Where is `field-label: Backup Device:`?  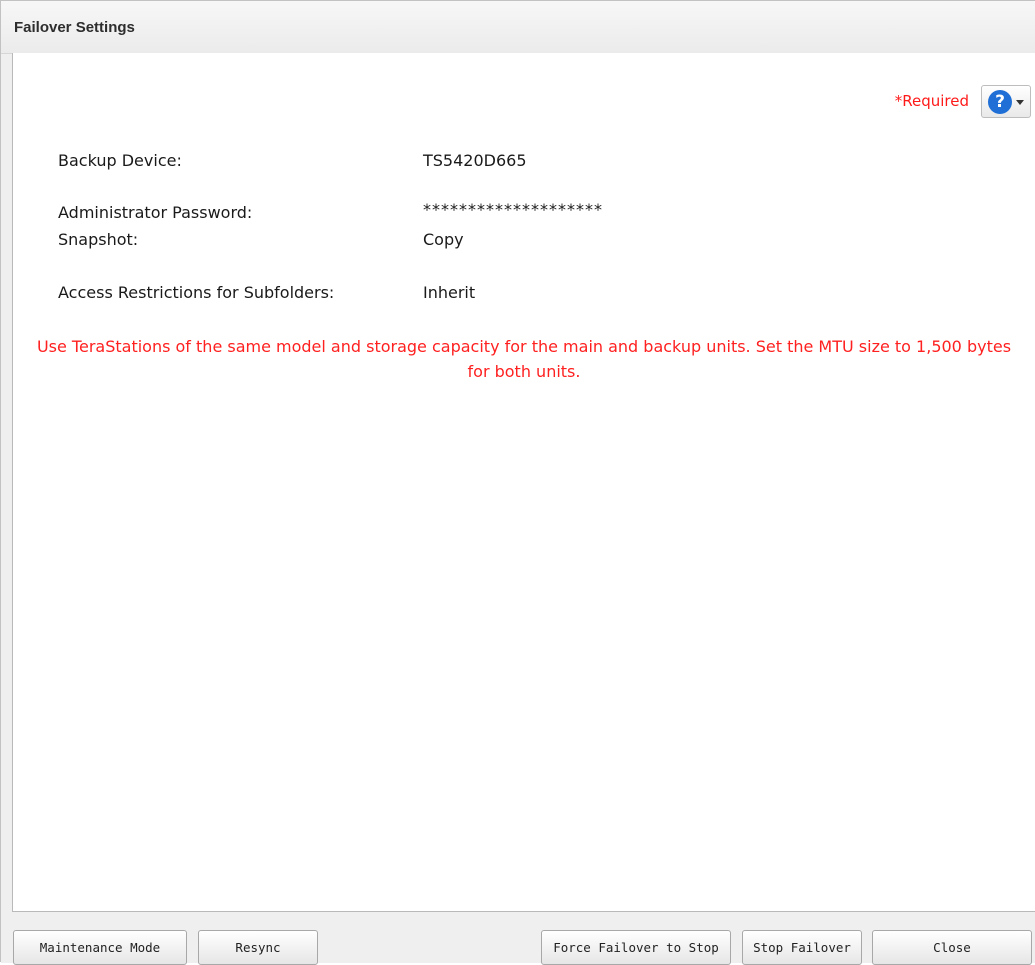 field-label: Backup Device: is located at coordinates (120, 160).